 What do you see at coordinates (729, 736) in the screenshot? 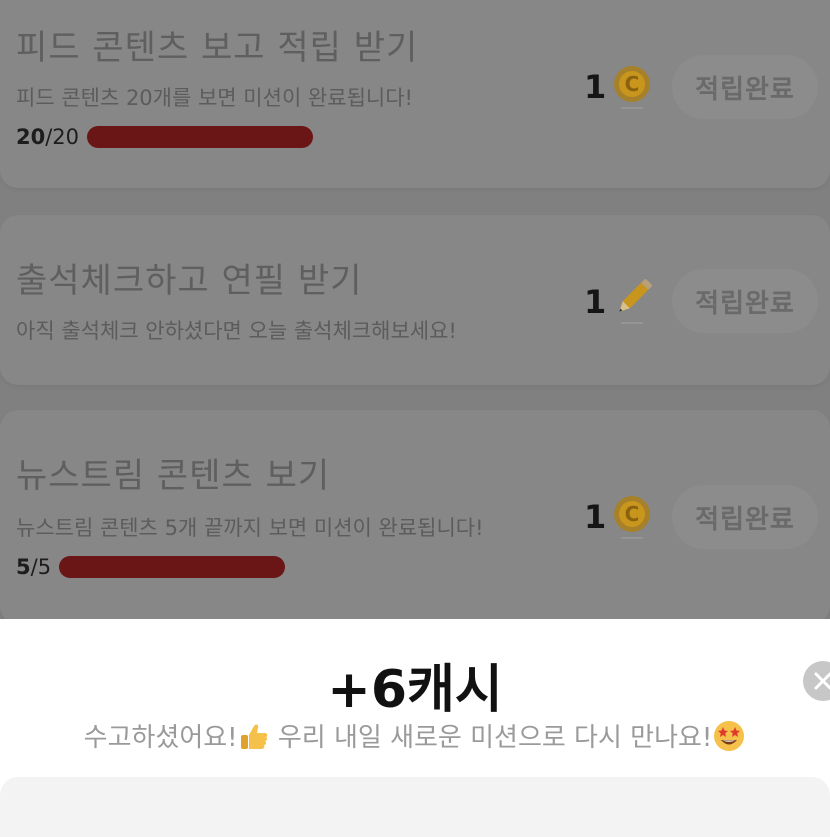
I see `star-struck-face-icon` at bounding box center [729, 736].